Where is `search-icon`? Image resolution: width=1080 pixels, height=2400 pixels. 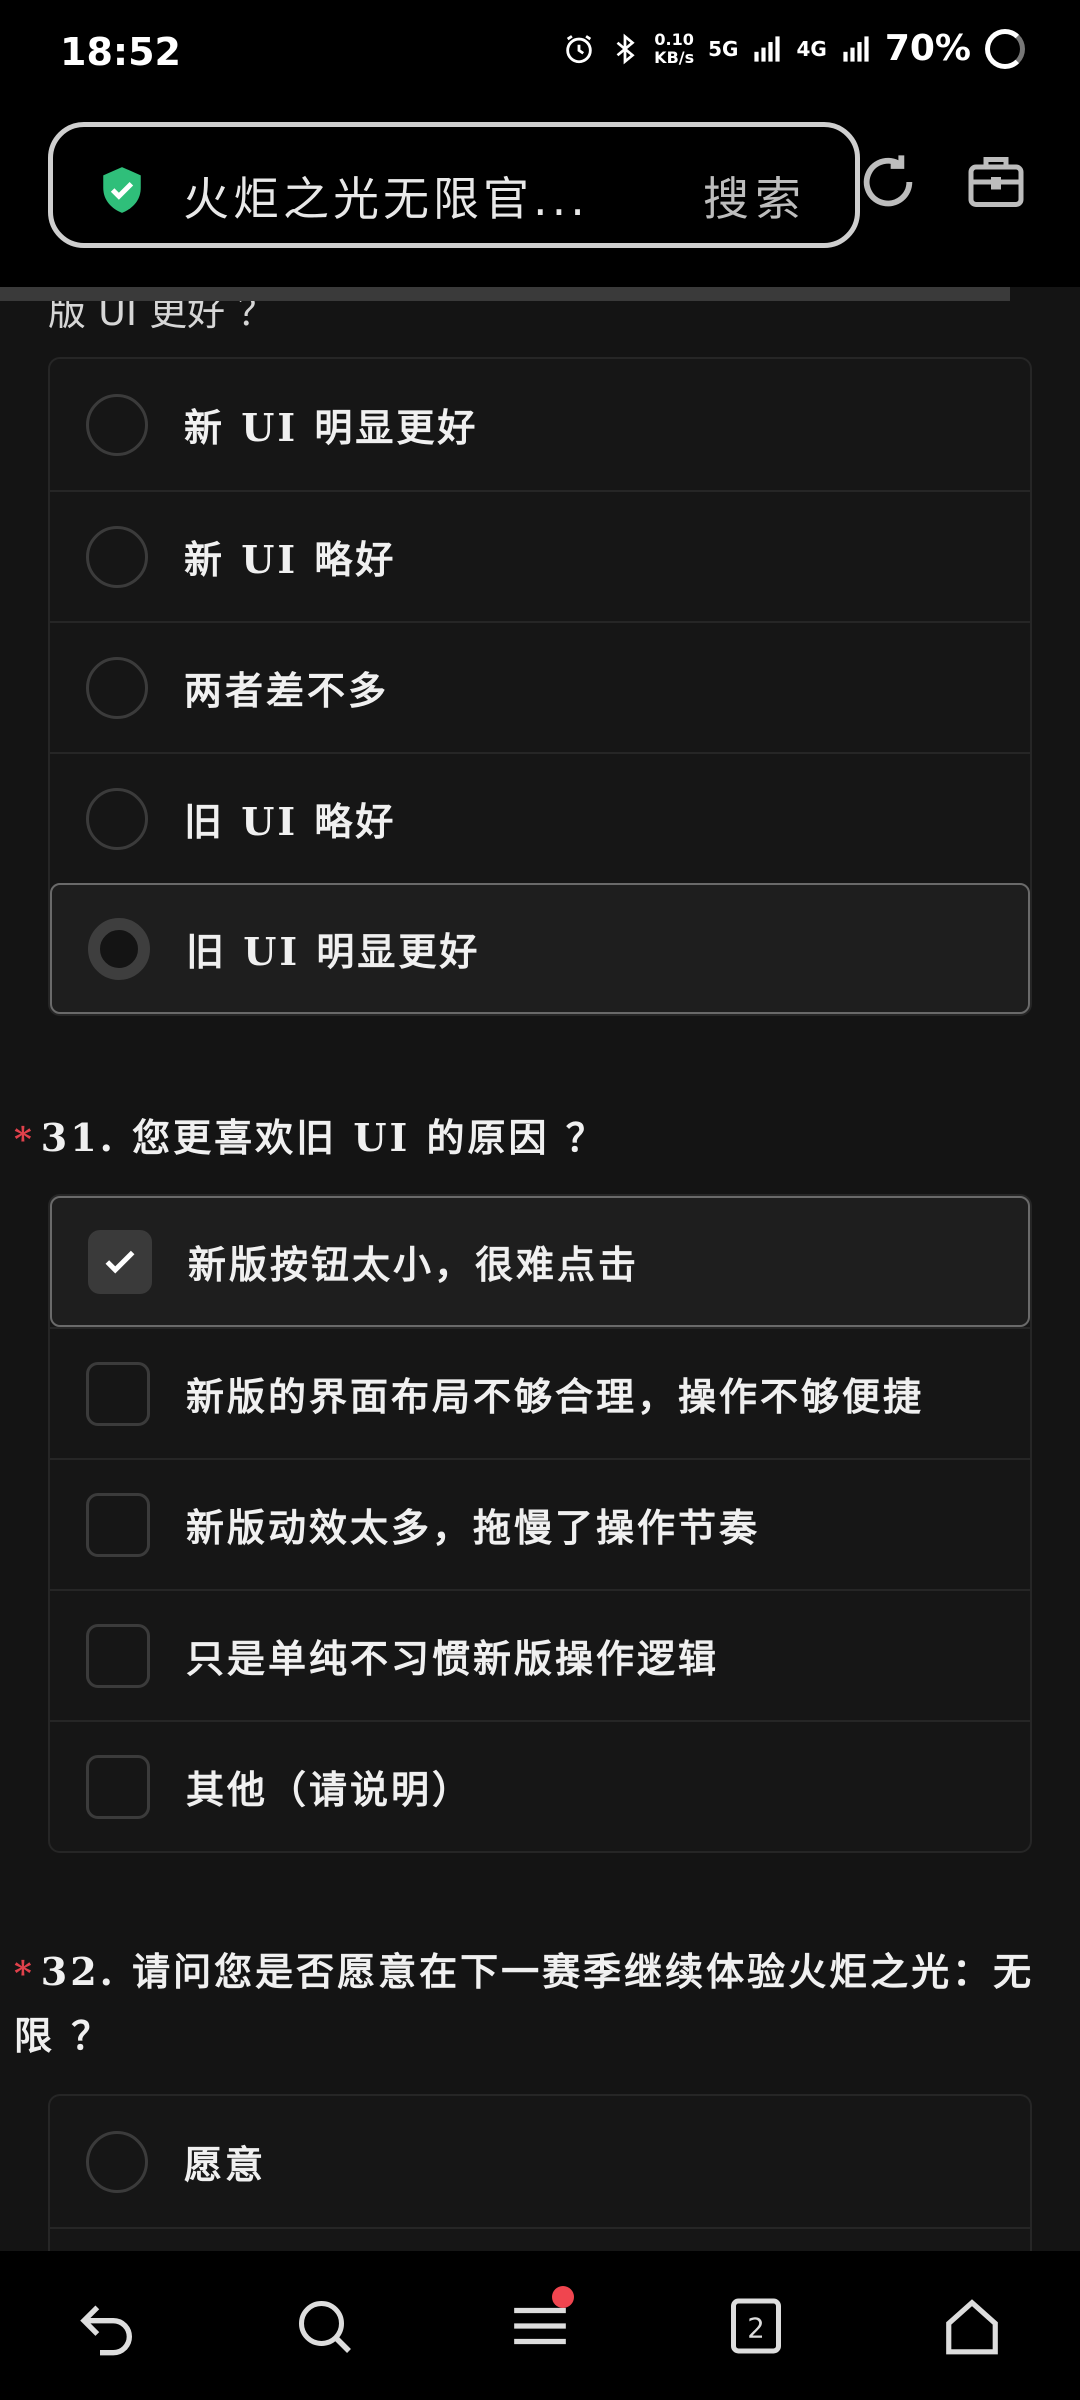 search-icon is located at coordinates (325, 2326).